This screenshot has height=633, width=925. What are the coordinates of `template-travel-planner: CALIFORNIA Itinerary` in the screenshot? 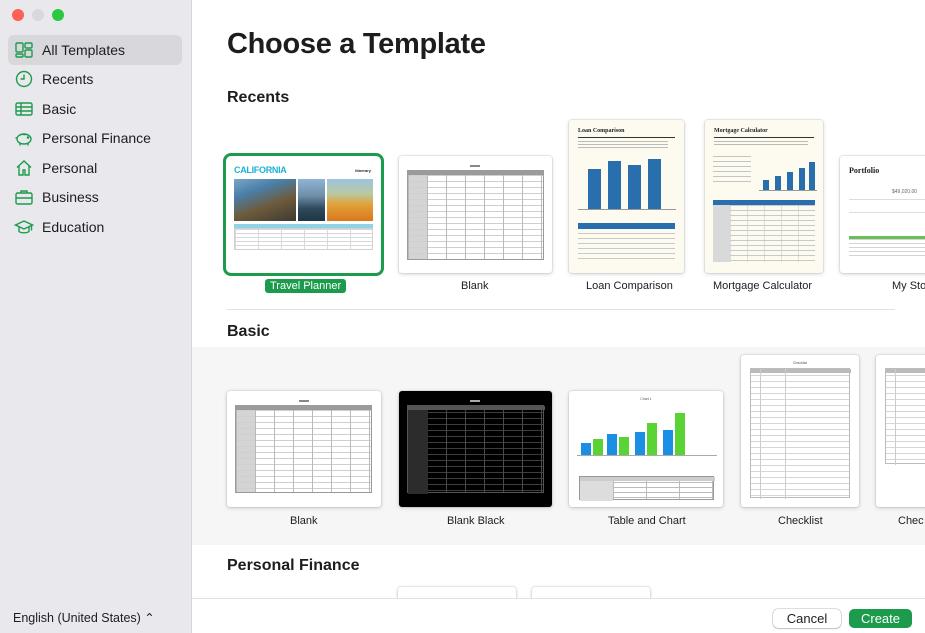 It's located at (303, 214).